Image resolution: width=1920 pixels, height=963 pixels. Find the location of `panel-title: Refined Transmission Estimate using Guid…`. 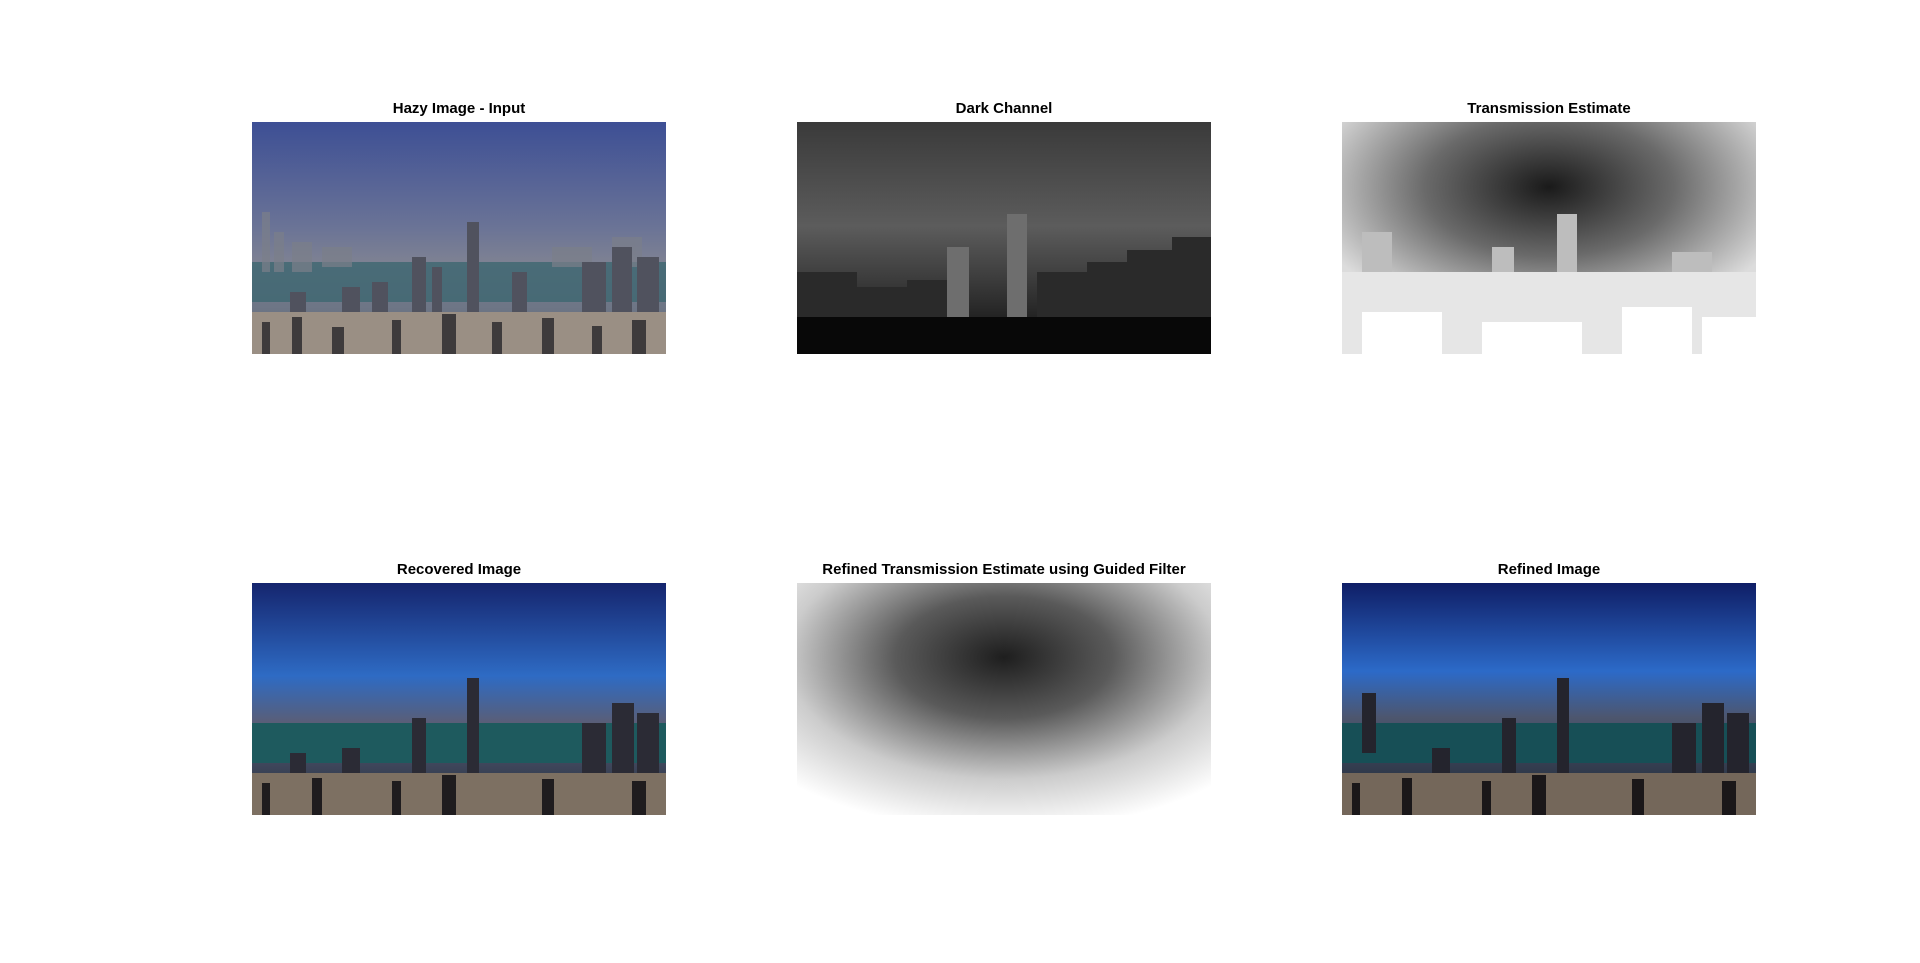

panel-title: Refined Transmission Estimate using Guid… is located at coordinates (1004, 569).